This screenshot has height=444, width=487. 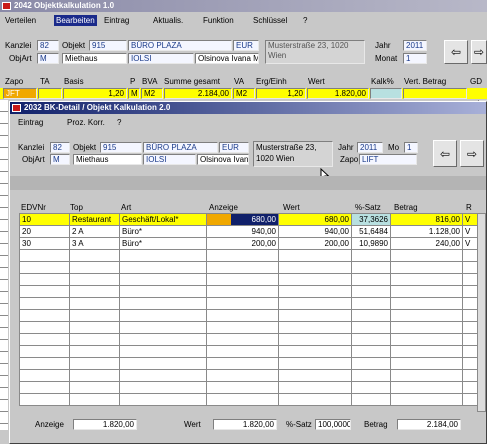 I want to click on front-jahr-field: 2011, so click(x=370, y=147).